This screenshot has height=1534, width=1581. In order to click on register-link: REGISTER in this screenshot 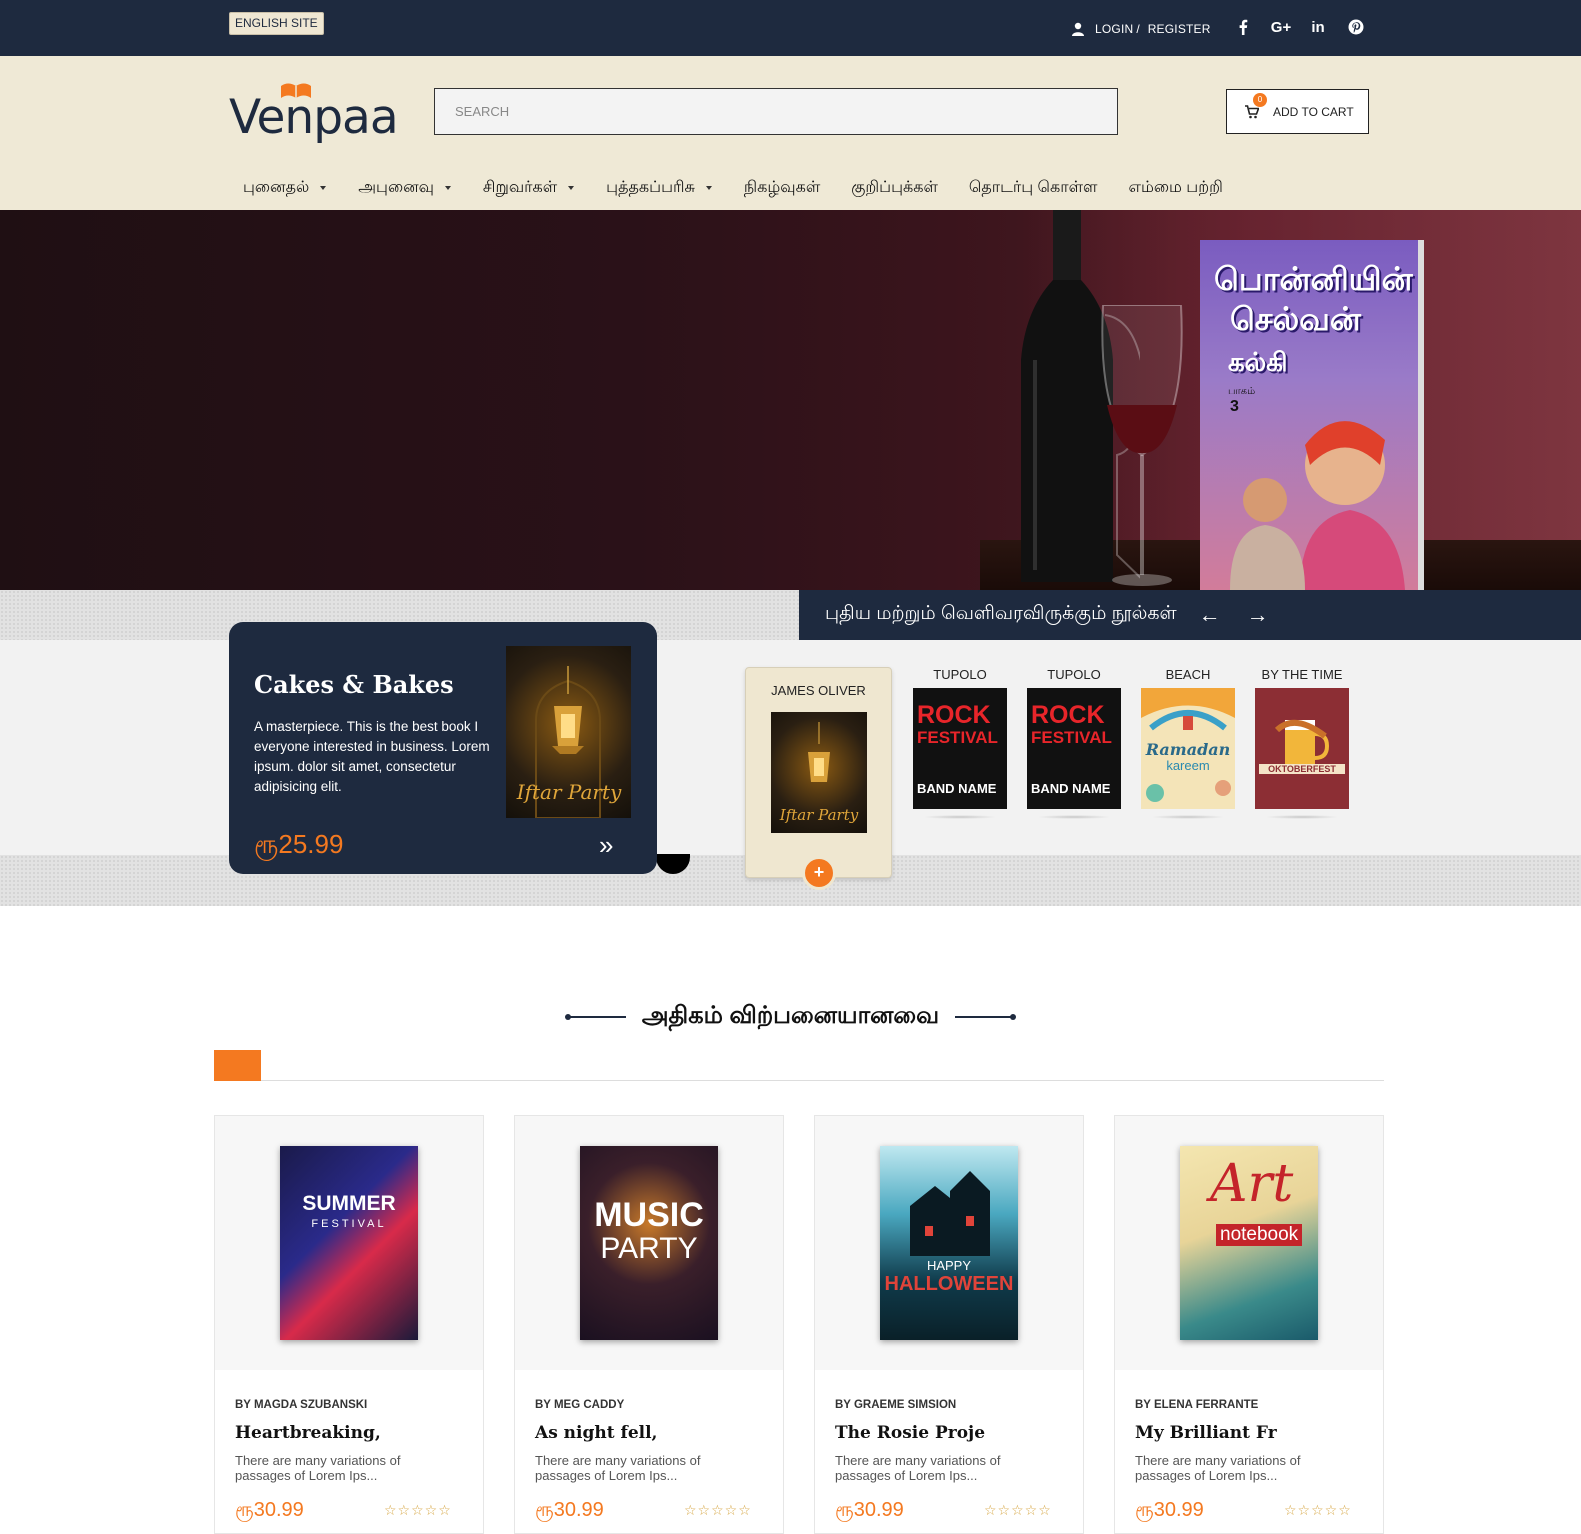, I will do `click(1179, 29)`.